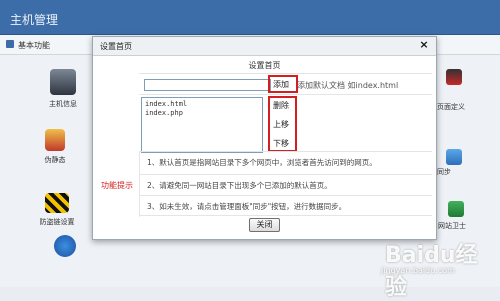 The width and height of the screenshot is (500, 301). What do you see at coordinates (55, 160) in the screenshot?
I see `tile-label: 伪静态` at bounding box center [55, 160].